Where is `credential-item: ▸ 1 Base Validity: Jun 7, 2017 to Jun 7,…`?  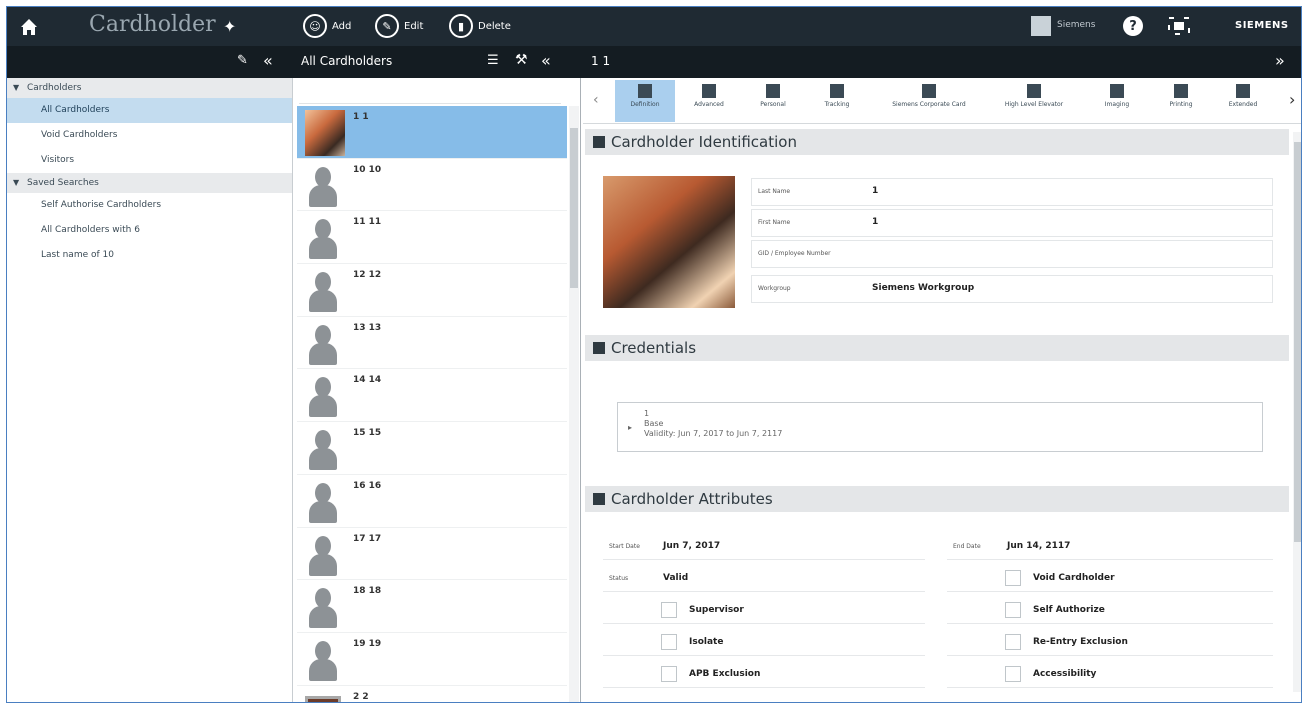
credential-item: ▸ 1 Base Validity: Jun 7, 2017 to Jun 7,… is located at coordinates (940, 427).